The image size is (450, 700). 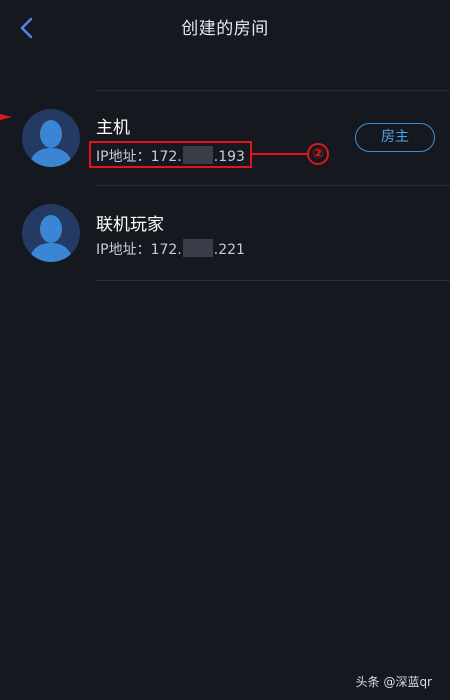 What do you see at coordinates (7, 114) in the screenshot?
I see `annotation-arrow-icon` at bounding box center [7, 114].